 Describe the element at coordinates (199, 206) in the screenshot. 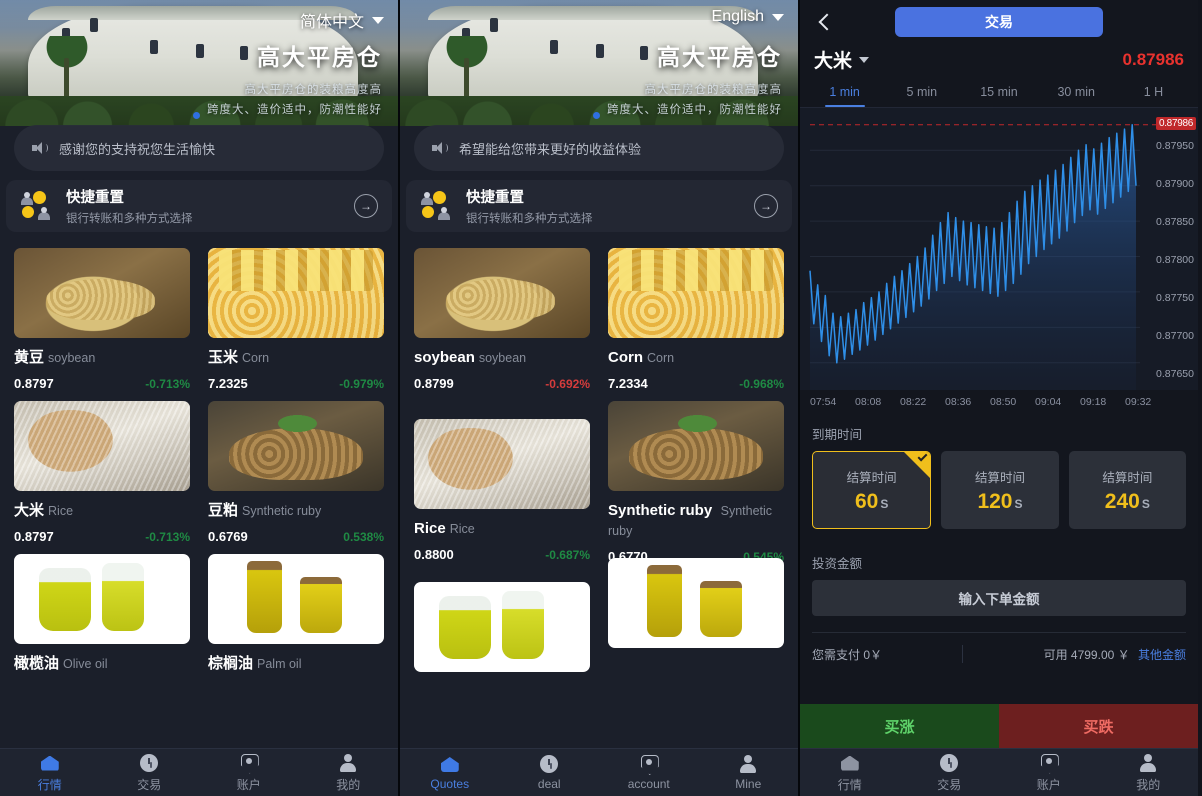

I see `quick-recharge-card-zh: 快捷重置 银行转账和多种方式选择 →` at that location.